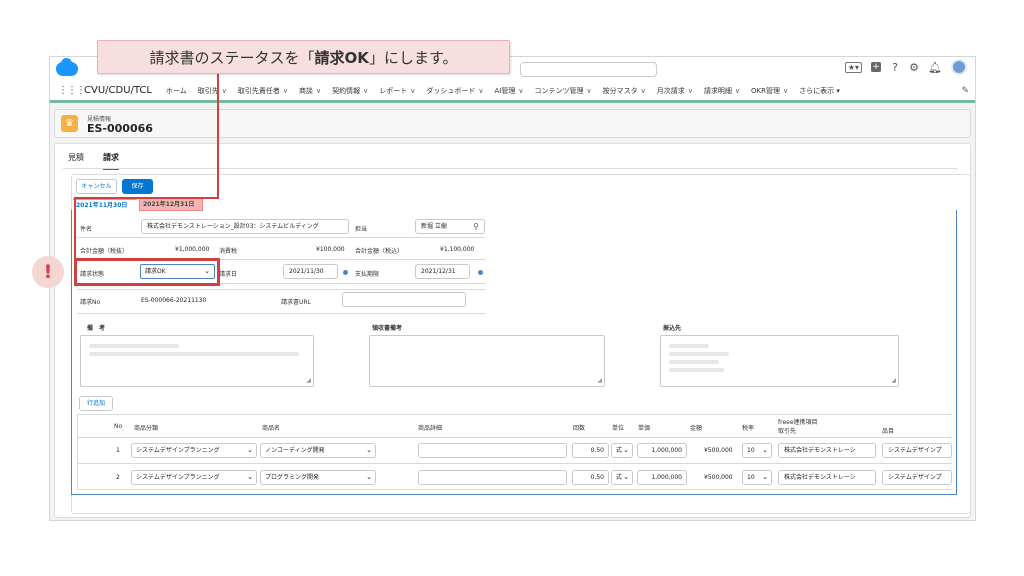 This screenshot has width=1024, height=576. Describe the element at coordinates (69, 123) in the screenshot. I see `crown-icon: ♛` at that location.